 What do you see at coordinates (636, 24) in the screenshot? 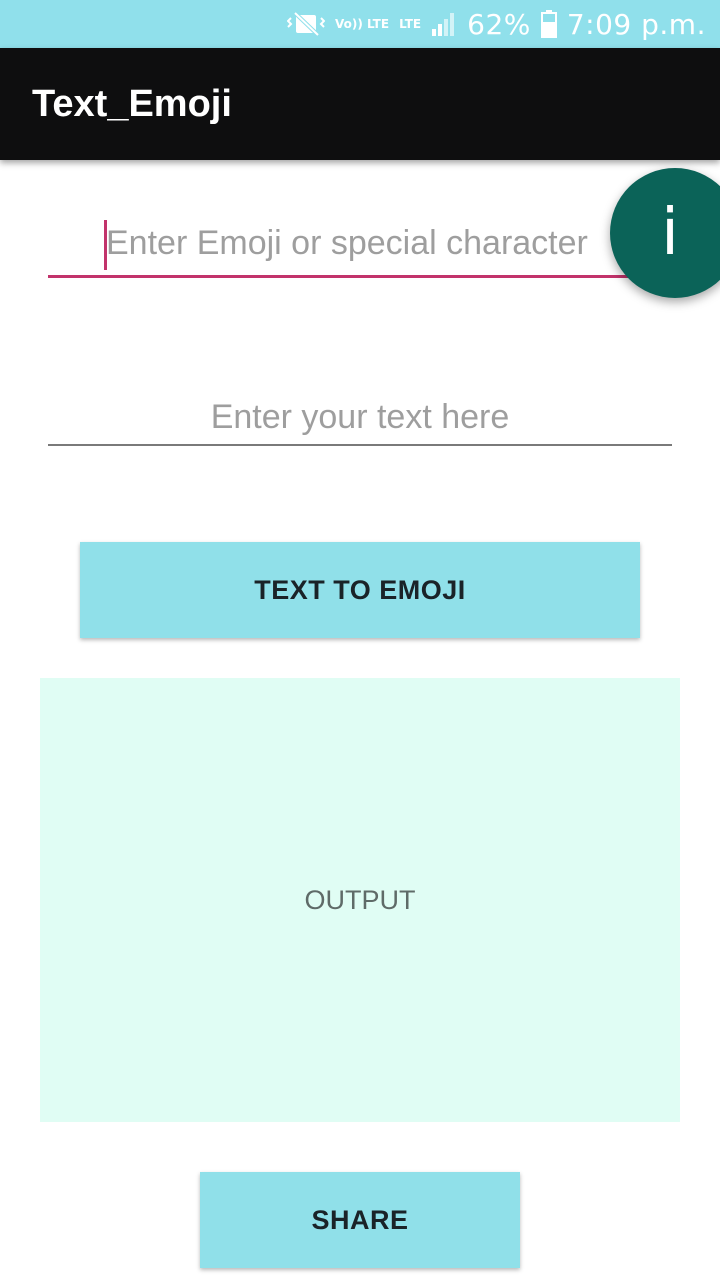
I see `clock: 7:09 p.m.` at bounding box center [636, 24].